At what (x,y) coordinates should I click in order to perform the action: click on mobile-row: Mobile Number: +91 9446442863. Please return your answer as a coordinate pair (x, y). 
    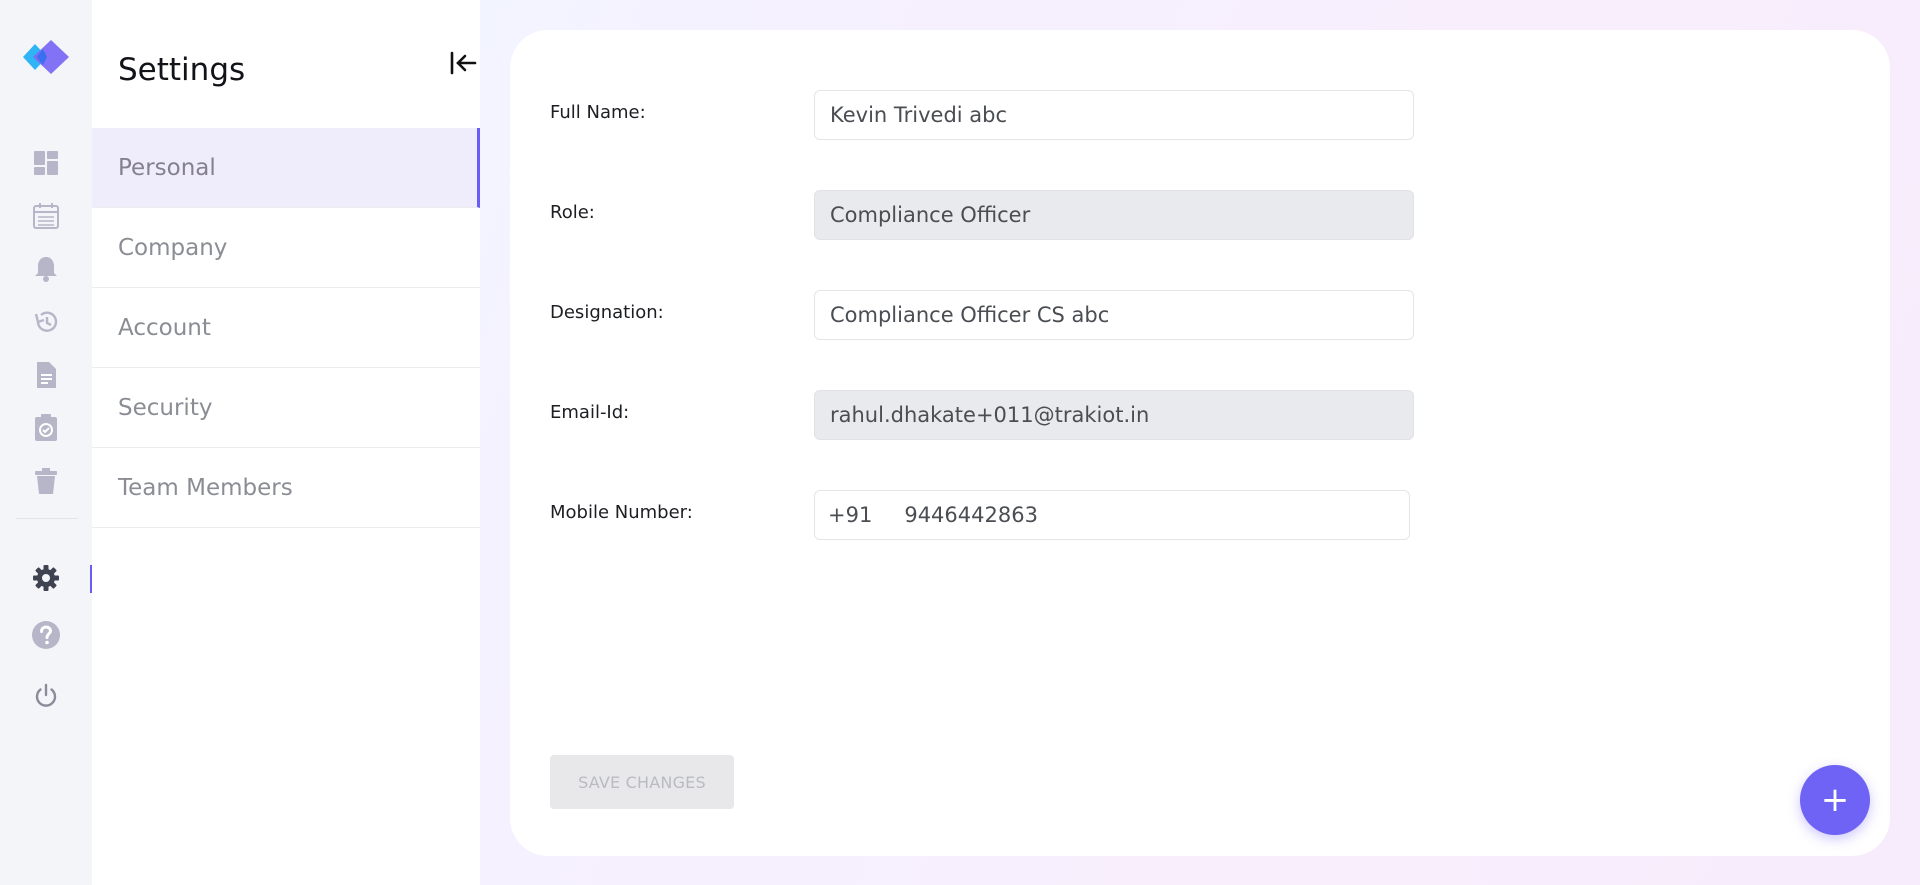
    Looking at the image, I should click on (980, 515).